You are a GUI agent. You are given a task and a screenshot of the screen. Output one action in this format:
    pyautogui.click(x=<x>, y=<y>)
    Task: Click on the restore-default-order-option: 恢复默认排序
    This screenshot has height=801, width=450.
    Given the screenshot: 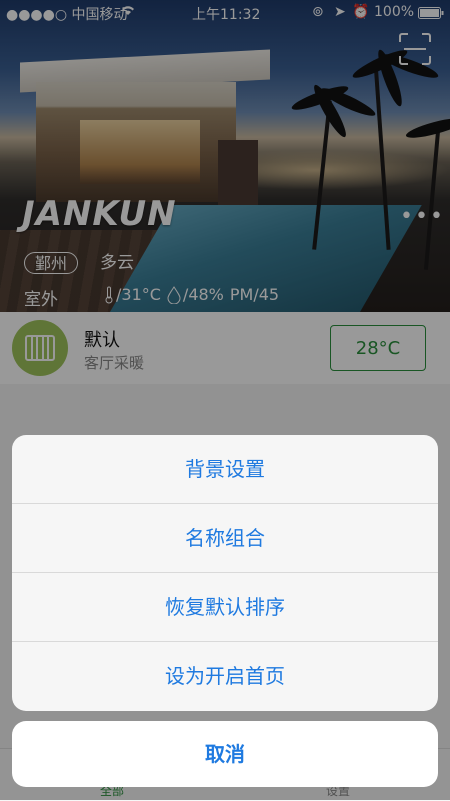 What is the action you would take?
    pyautogui.click(x=225, y=607)
    